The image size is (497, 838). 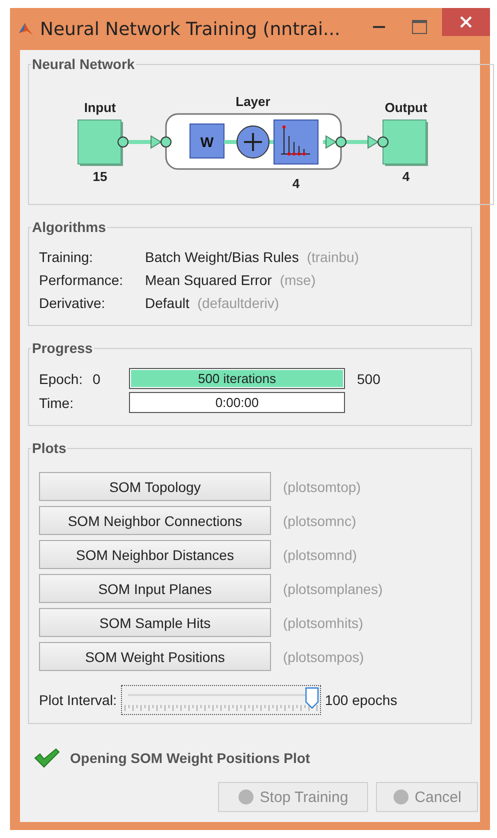 I want to click on function-name: (trainbu), so click(x=332, y=257).